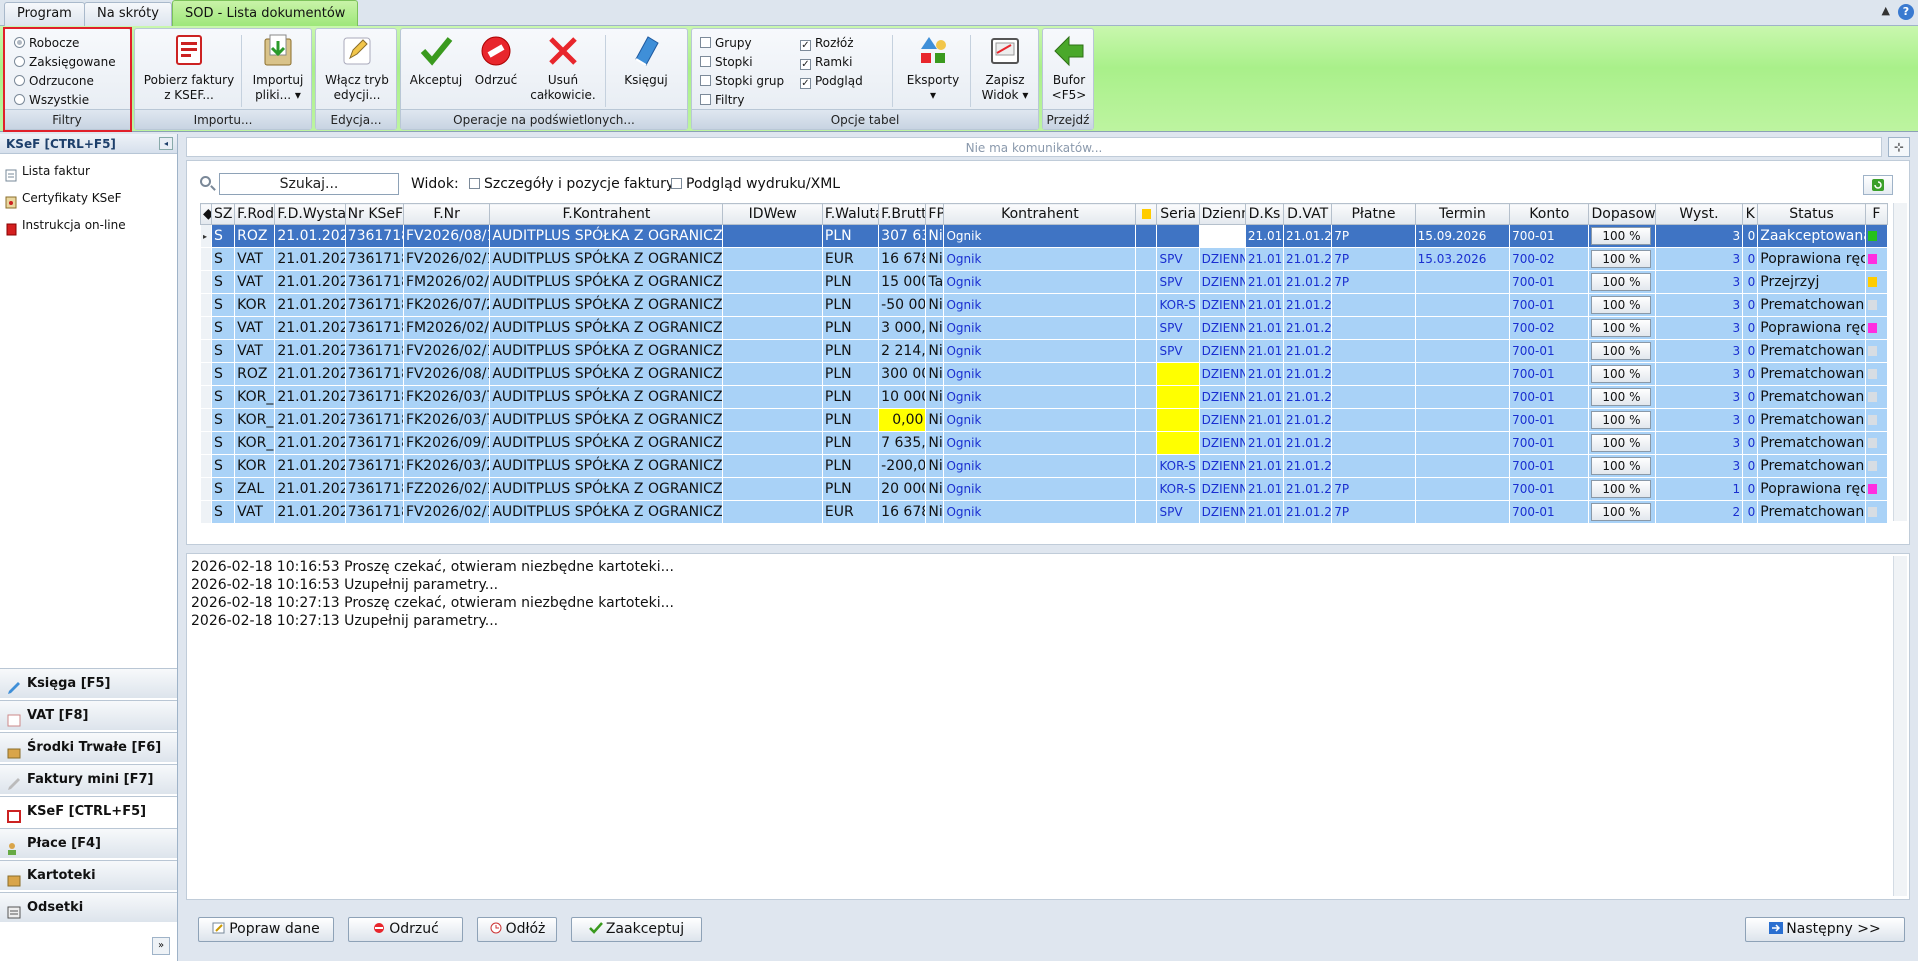 This screenshot has height=961, width=1918. I want to click on column-header: D.VAT, so click(1308, 214).